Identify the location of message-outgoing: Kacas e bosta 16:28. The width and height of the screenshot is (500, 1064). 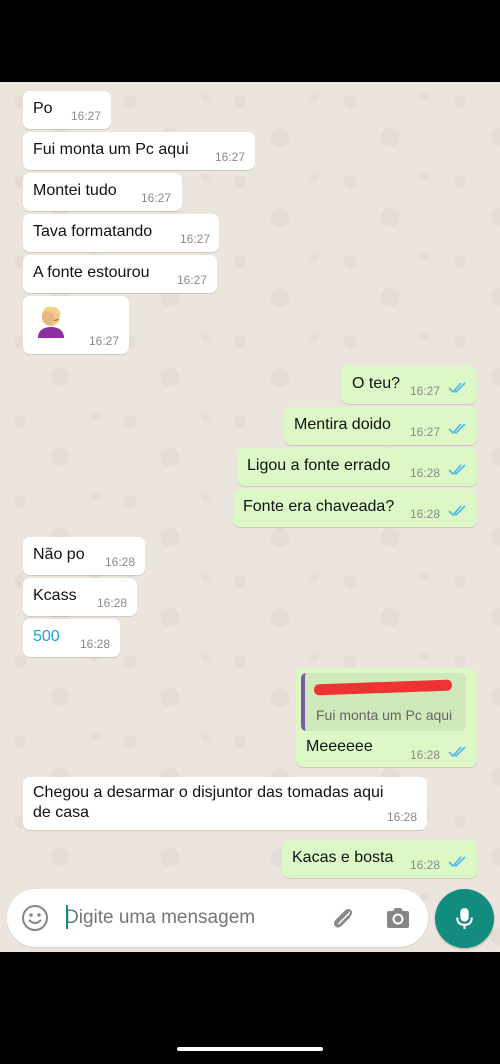
(379, 859).